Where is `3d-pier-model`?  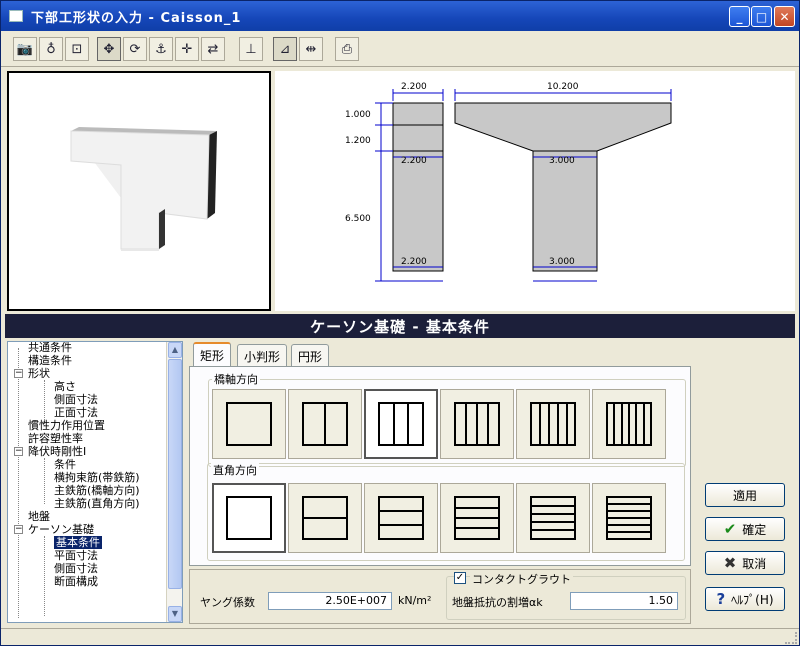 3d-pier-model is located at coordinates (143, 189).